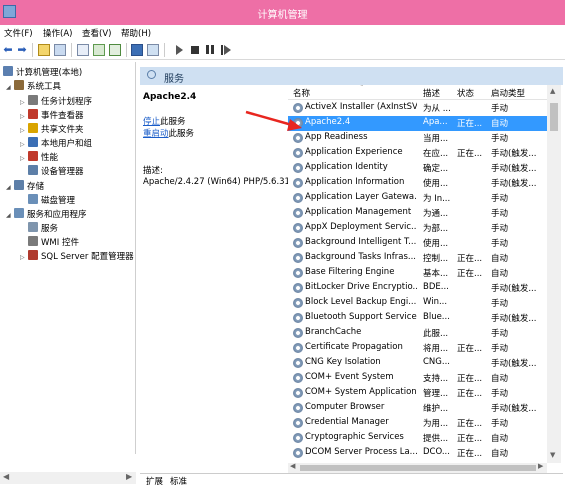  I want to click on annotation-arrow, so click(273, 120).